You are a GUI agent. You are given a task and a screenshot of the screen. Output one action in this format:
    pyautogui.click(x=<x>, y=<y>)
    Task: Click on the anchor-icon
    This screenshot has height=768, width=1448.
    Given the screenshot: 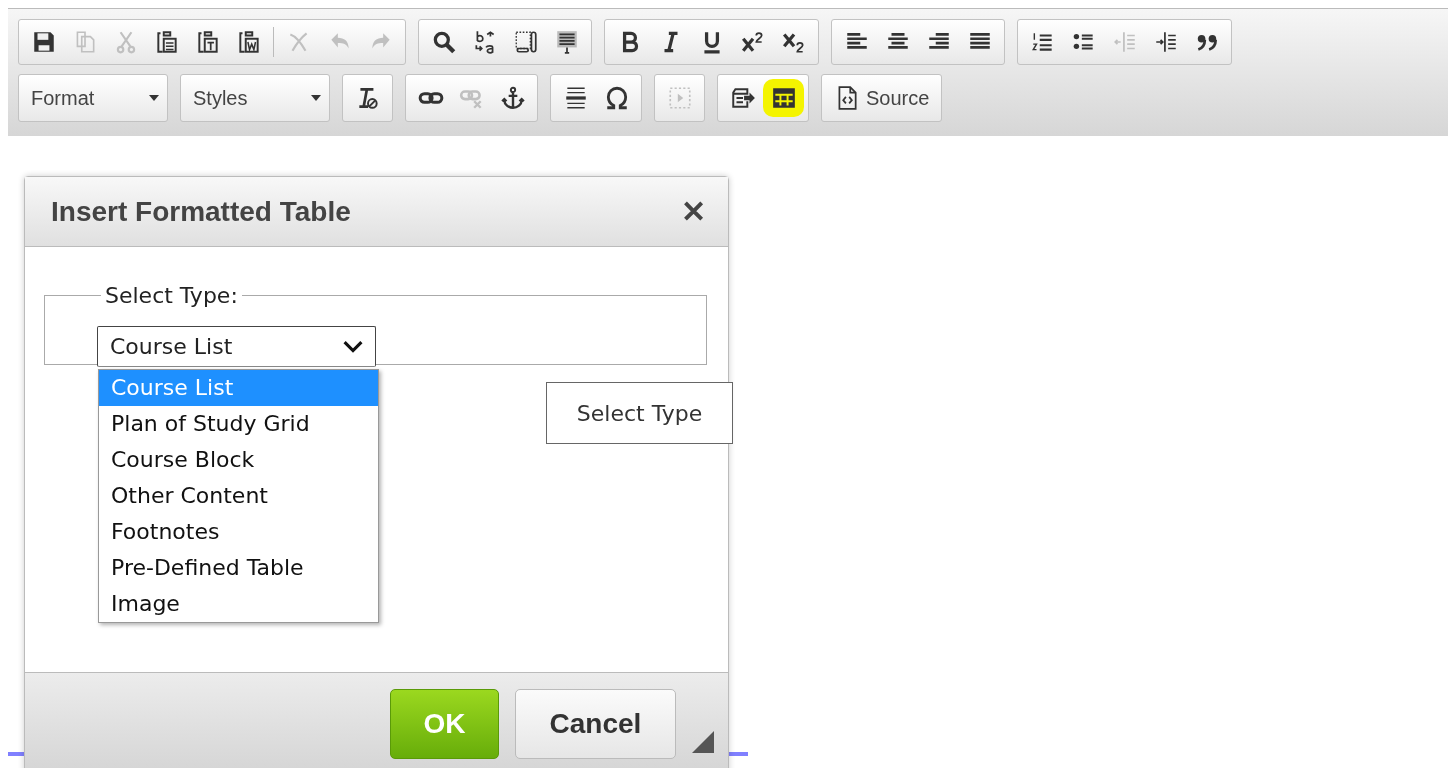 What is the action you would take?
    pyautogui.click(x=512, y=98)
    